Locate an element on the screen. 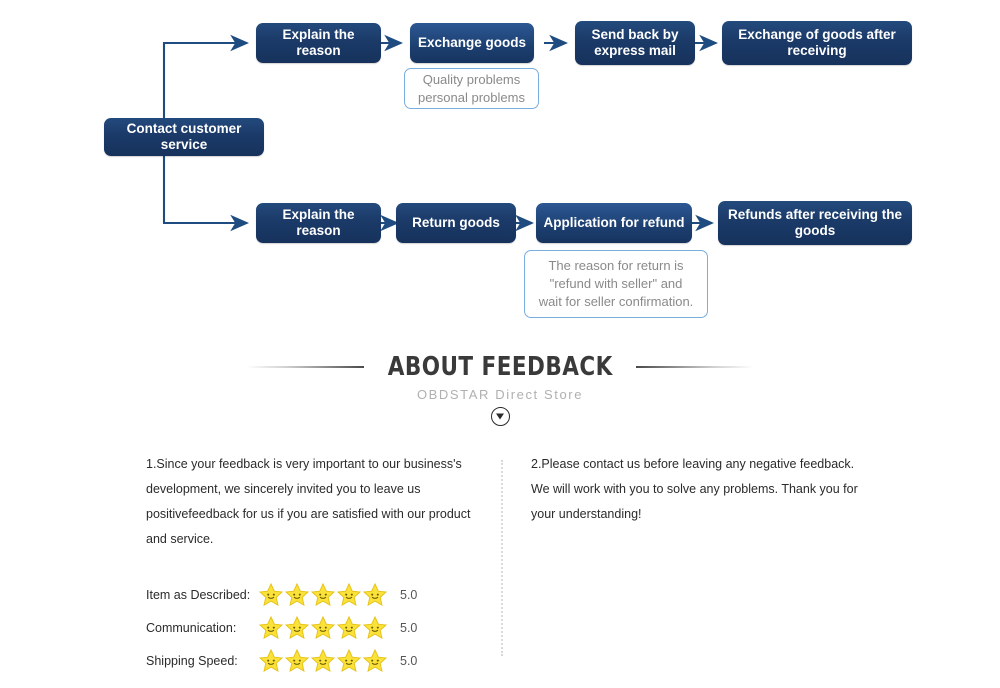 The image size is (1000, 688). flow-node-label: Application for refund is located at coordinates (614, 222).